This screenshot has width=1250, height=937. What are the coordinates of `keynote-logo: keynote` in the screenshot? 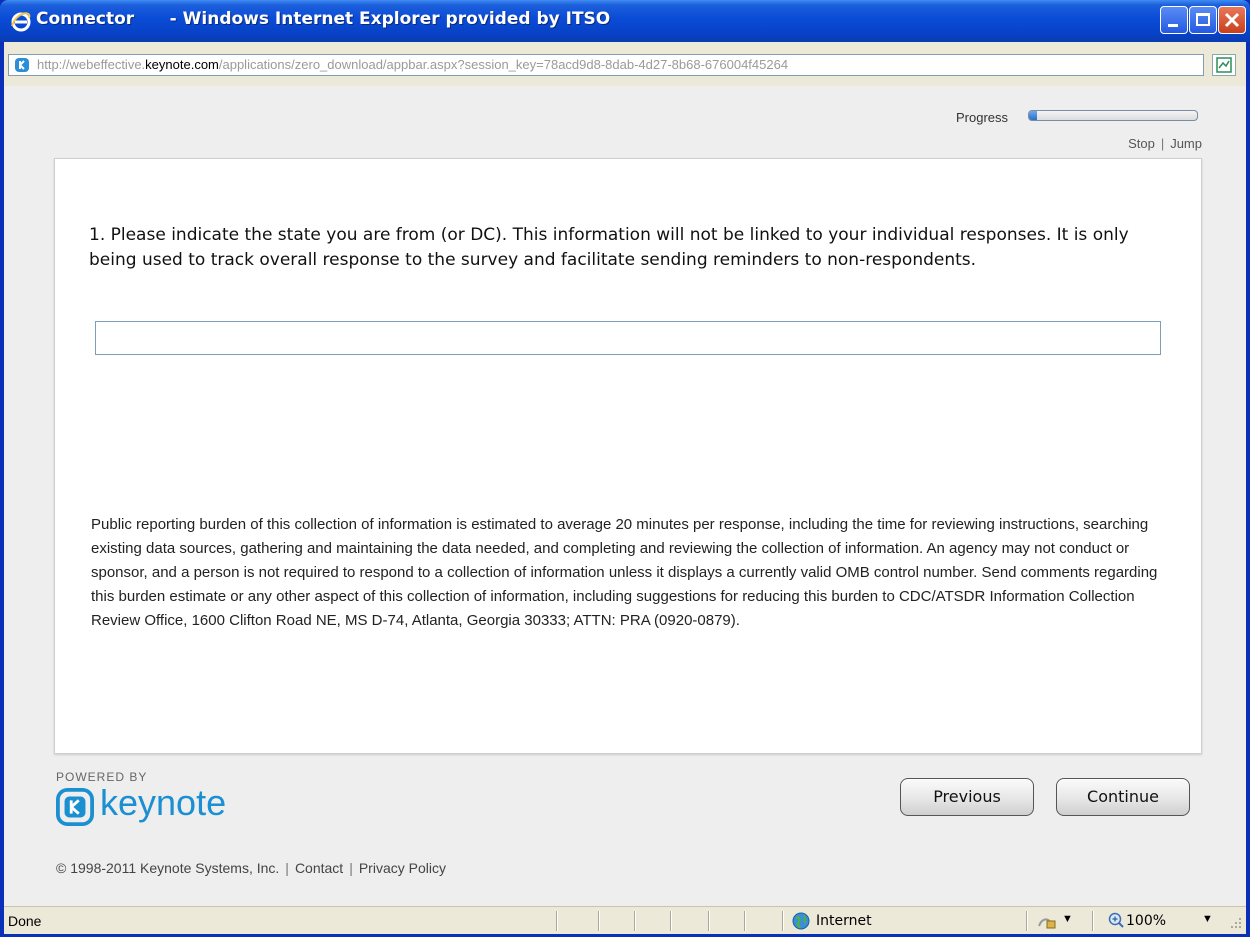 It's located at (166, 806).